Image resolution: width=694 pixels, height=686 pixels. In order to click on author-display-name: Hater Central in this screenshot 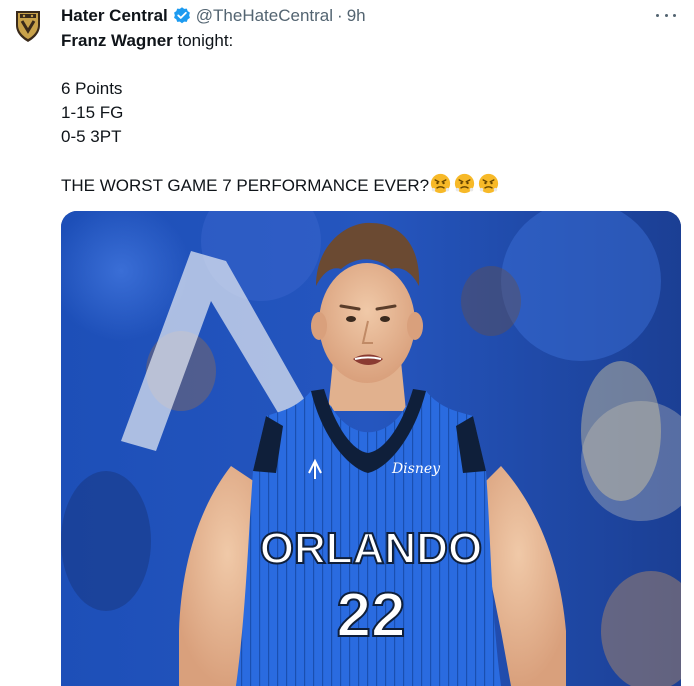, I will do `click(114, 16)`.